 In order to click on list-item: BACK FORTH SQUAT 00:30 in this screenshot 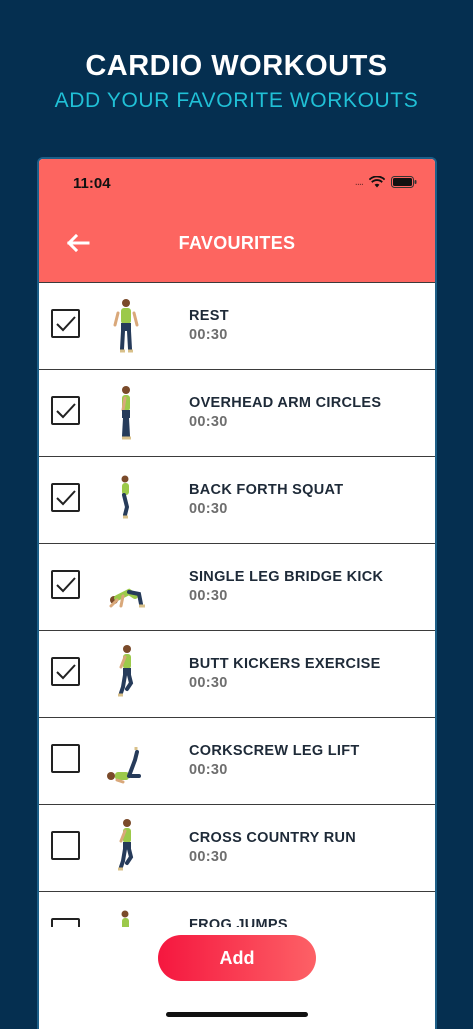, I will do `click(237, 499)`.